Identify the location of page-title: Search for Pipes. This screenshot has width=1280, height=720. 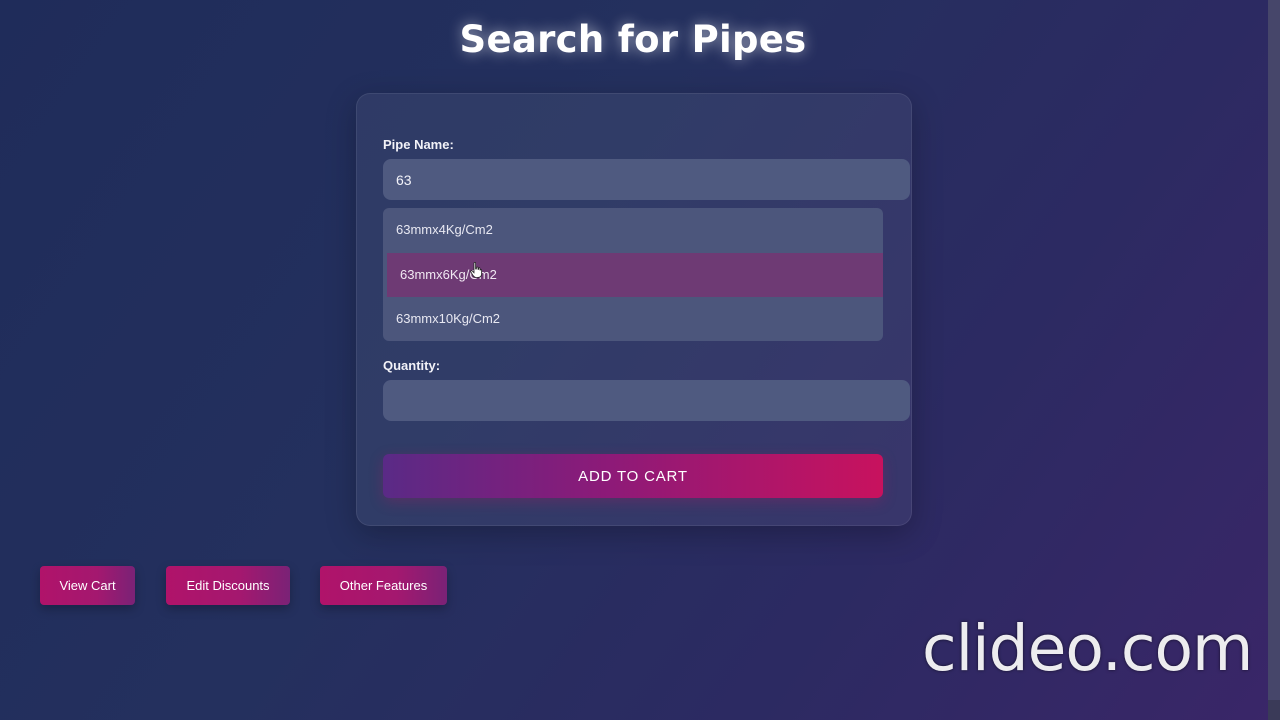
(633, 39).